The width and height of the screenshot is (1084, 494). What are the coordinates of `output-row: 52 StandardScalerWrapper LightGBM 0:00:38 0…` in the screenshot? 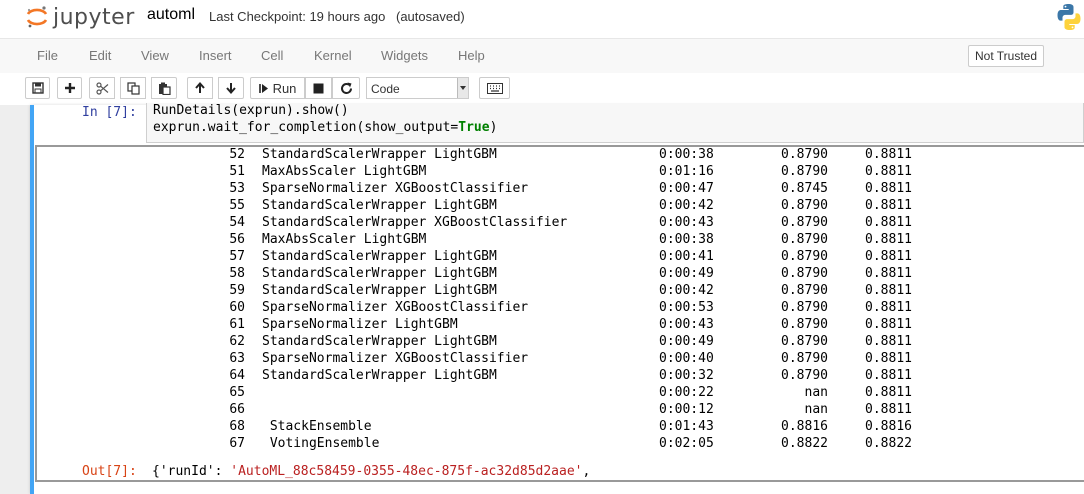 It's located at (557, 155).